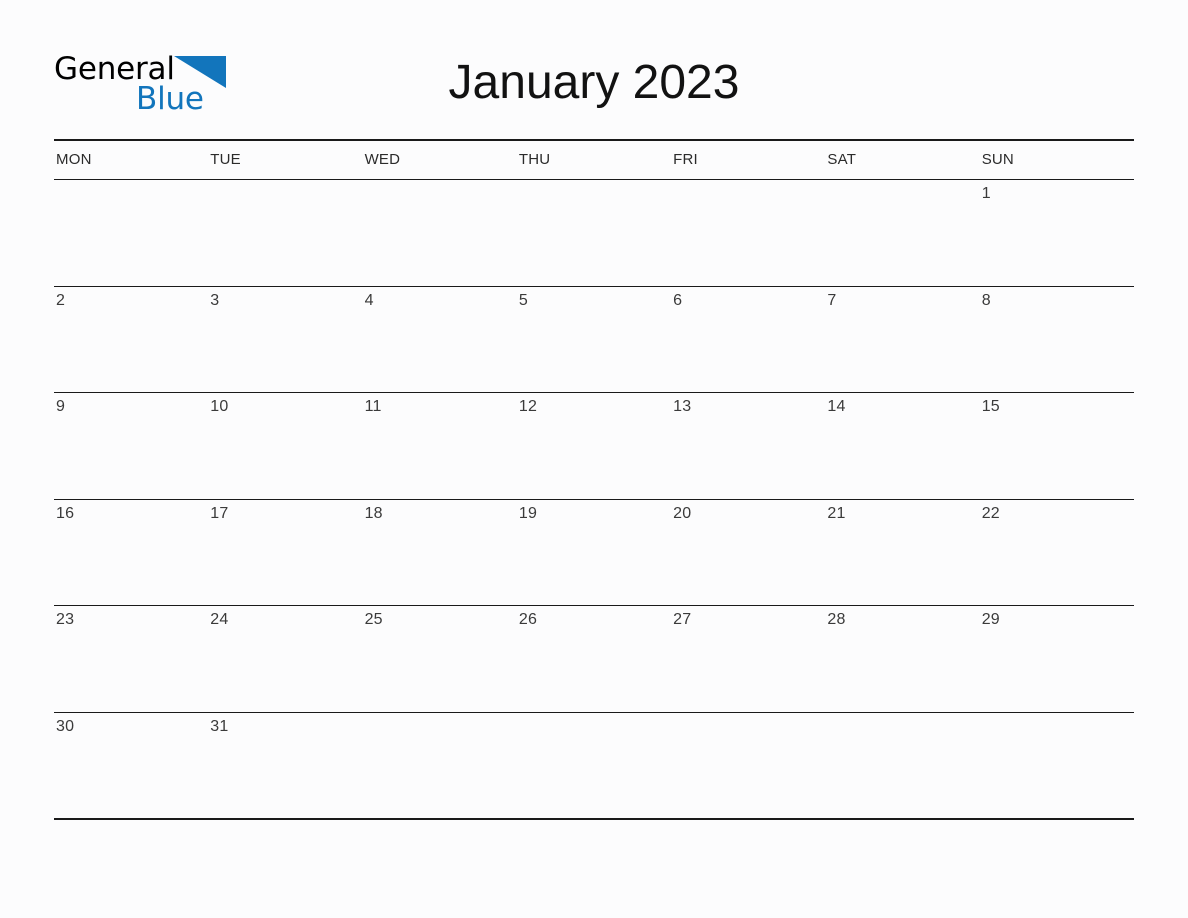  What do you see at coordinates (61, 300) in the screenshot?
I see `day-number: 2` at bounding box center [61, 300].